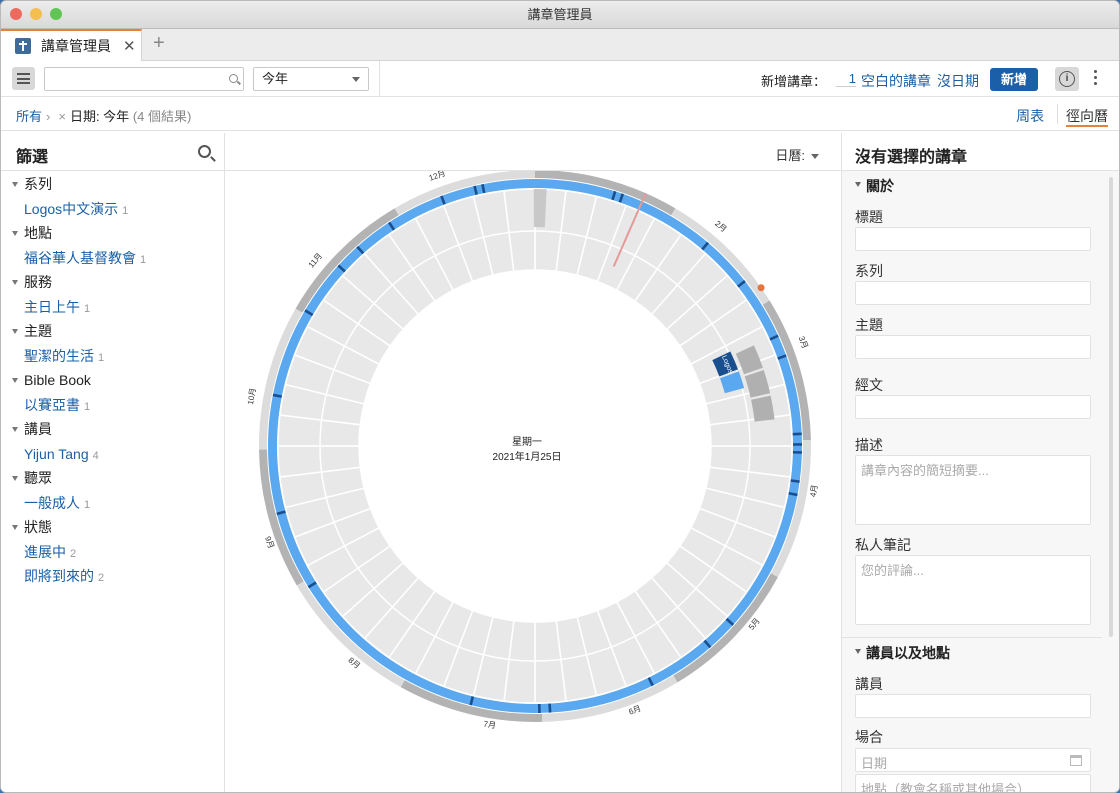 Image resolution: width=1120 pixels, height=793 pixels. What do you see at coordinates (112, 454) in the screenshot?
I see `facet-value: Yijun Tang 4` at bounding box center [112, 454].